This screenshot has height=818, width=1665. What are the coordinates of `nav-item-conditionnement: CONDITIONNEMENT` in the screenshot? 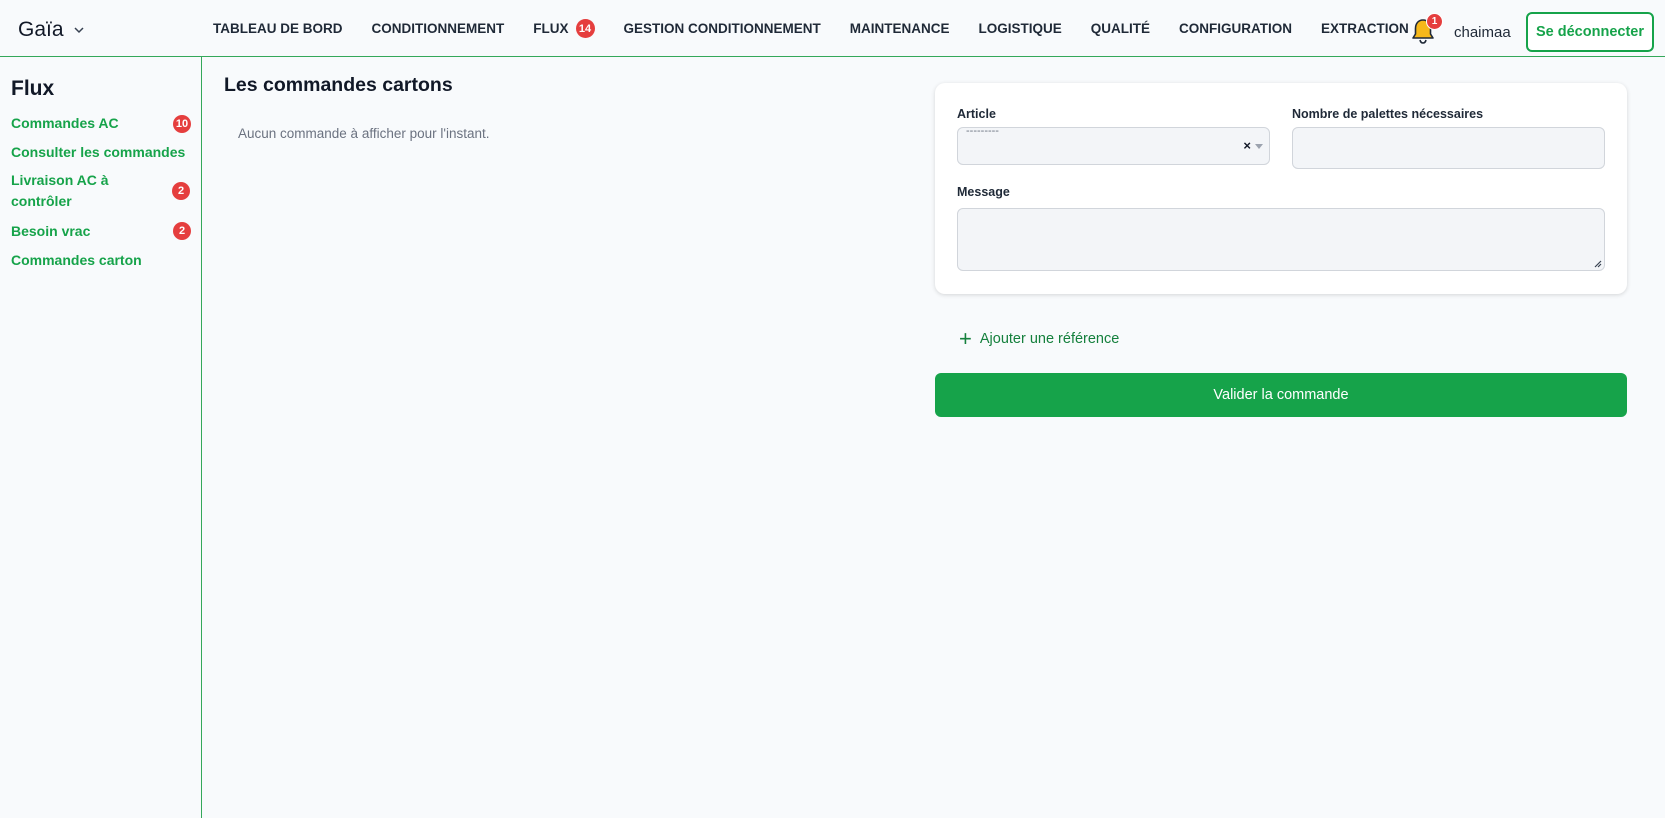 It's located at (438, 28).